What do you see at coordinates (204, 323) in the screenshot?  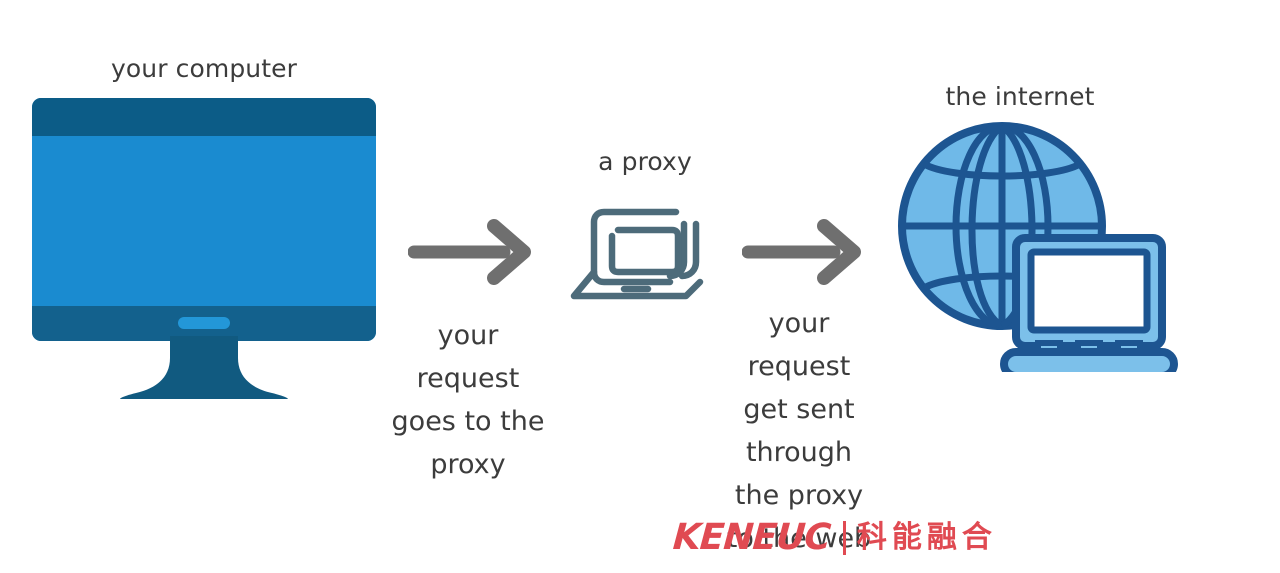 I see `monitor-indicator-pill` at bounding box center [204, 323].